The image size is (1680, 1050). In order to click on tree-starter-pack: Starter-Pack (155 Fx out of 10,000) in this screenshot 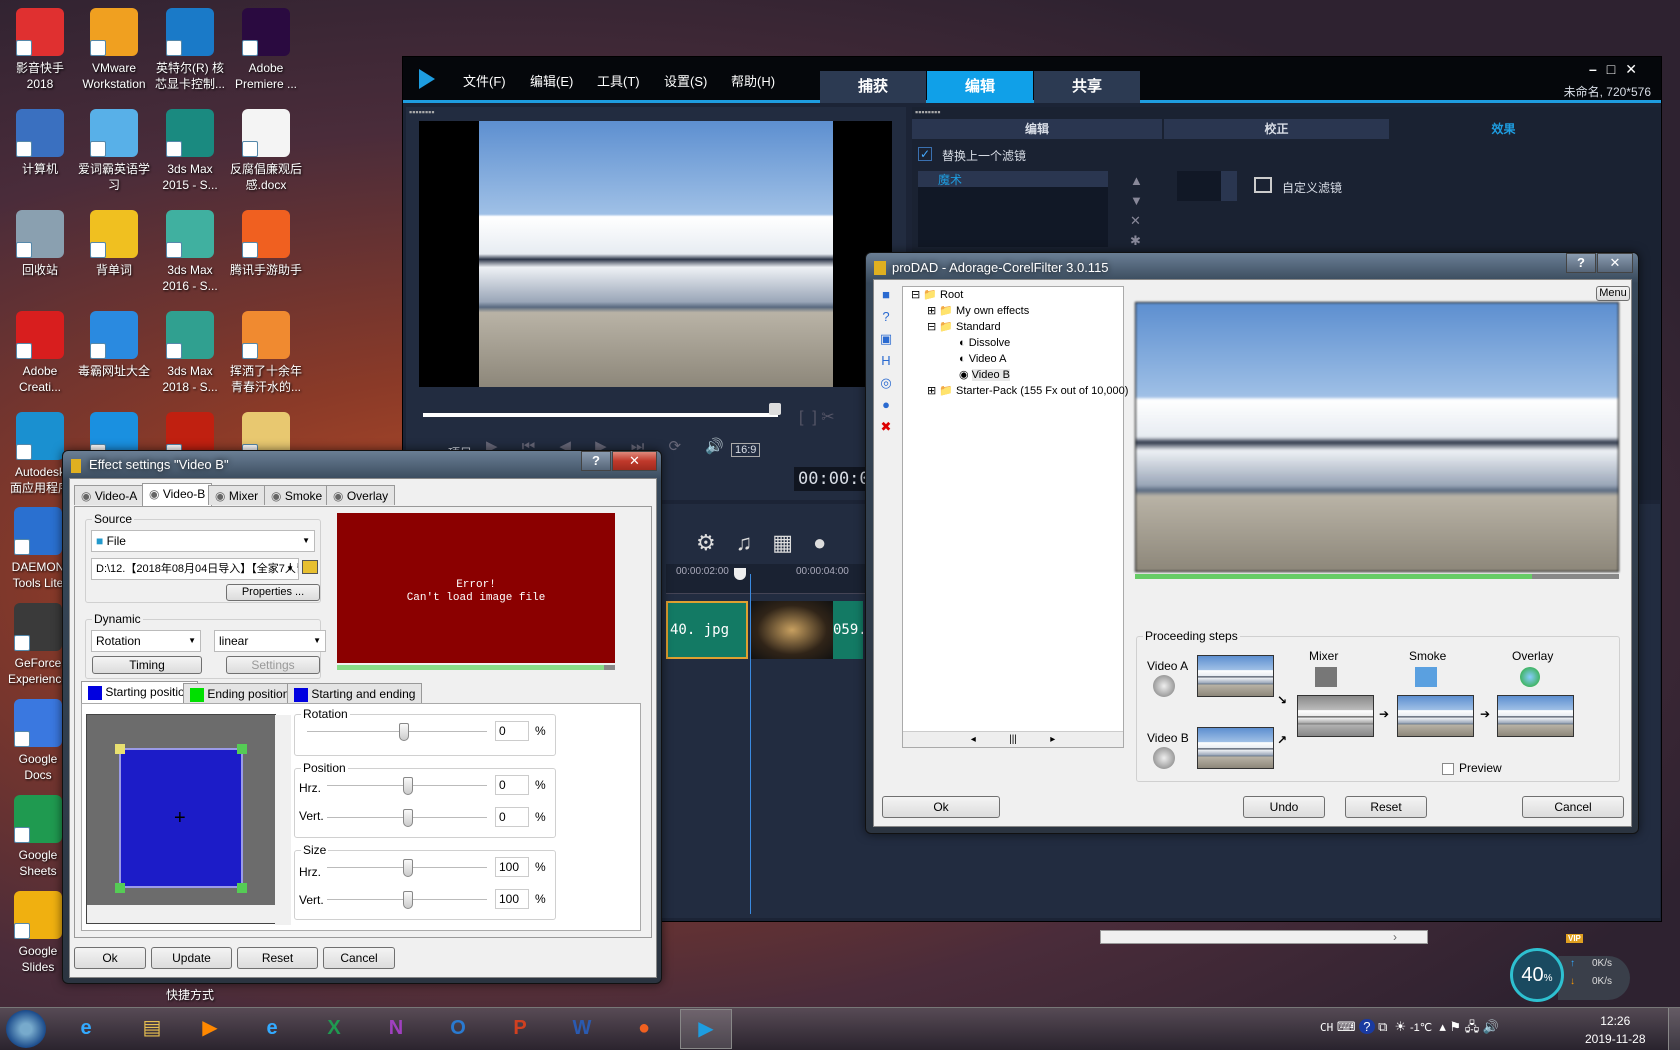, I will do `click(1042, 391)`.